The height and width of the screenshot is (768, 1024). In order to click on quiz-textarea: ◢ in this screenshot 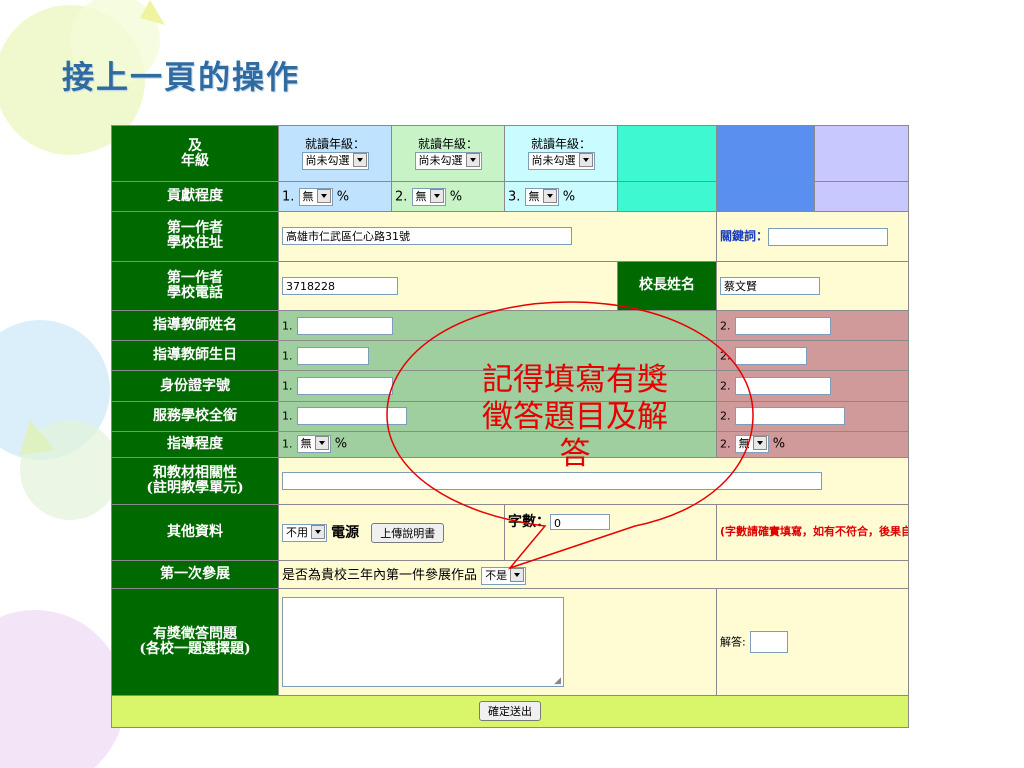, I will do `click(423, 641)`.